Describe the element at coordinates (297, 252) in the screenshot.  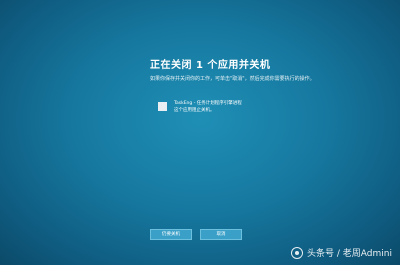
I see `toutiao-logo-icon` at that location.